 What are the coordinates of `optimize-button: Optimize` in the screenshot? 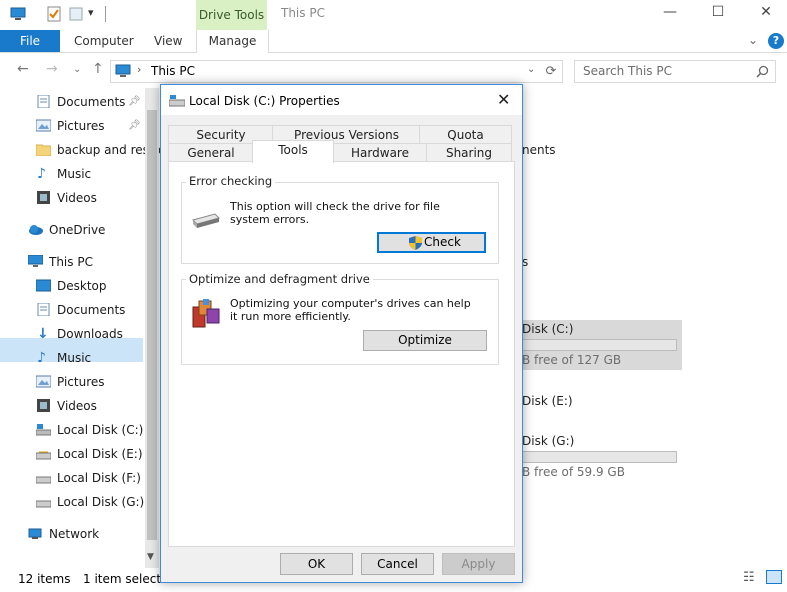 It's located at (425, 340).